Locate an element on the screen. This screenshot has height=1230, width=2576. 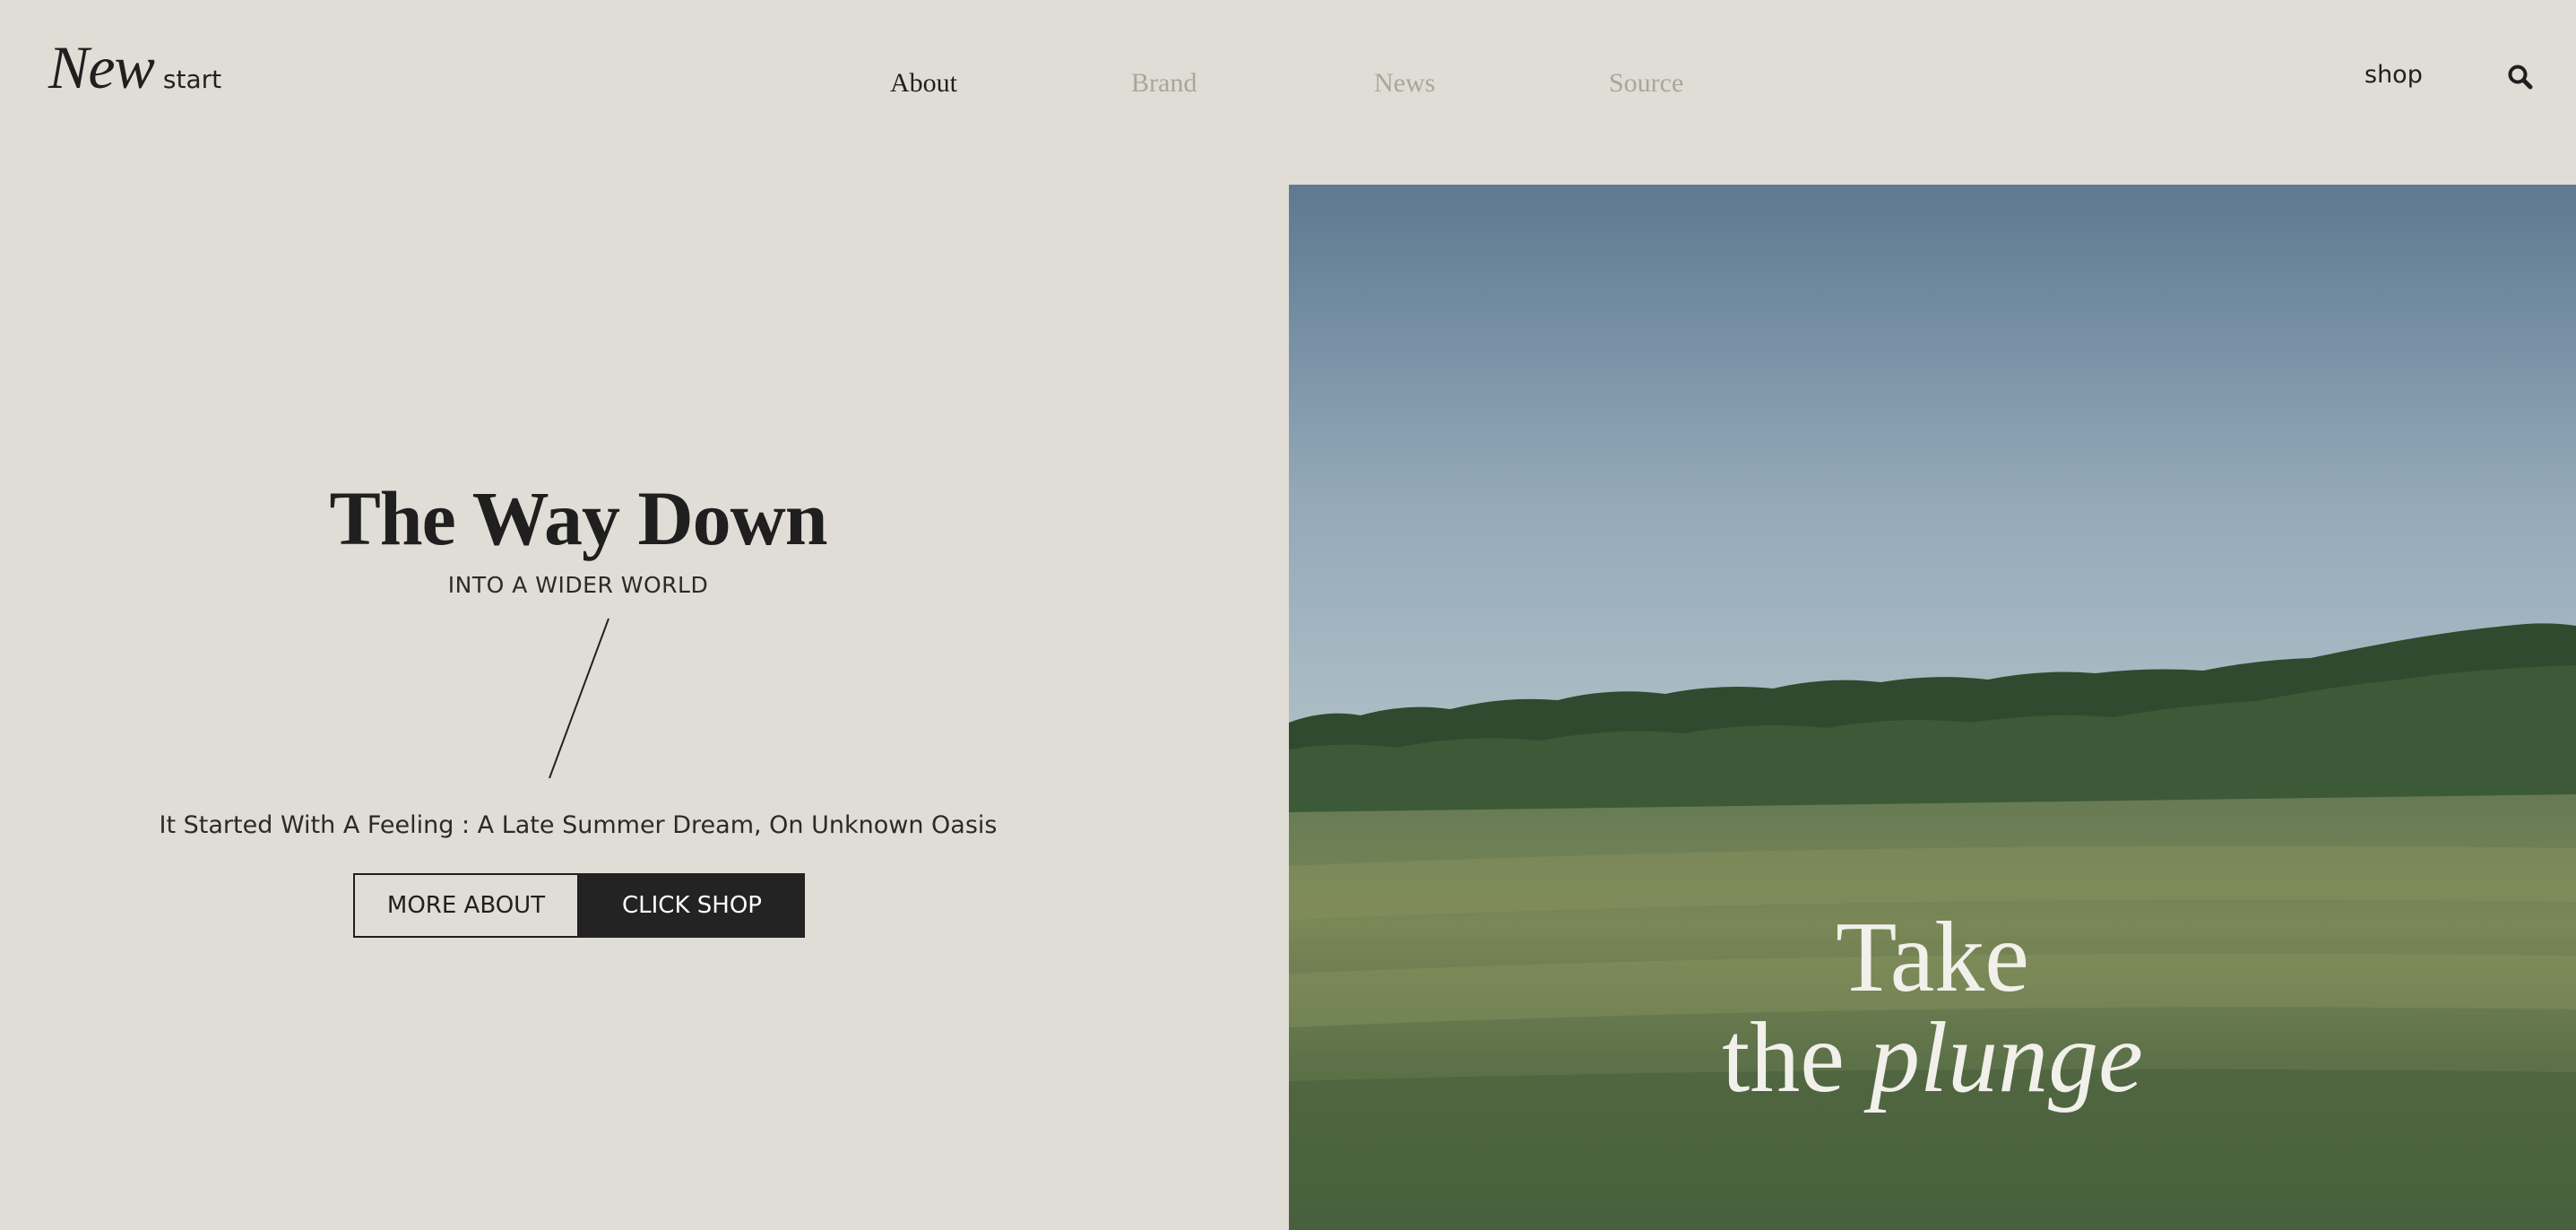
nav-item-news: News is located at coordinates (1404, 83).